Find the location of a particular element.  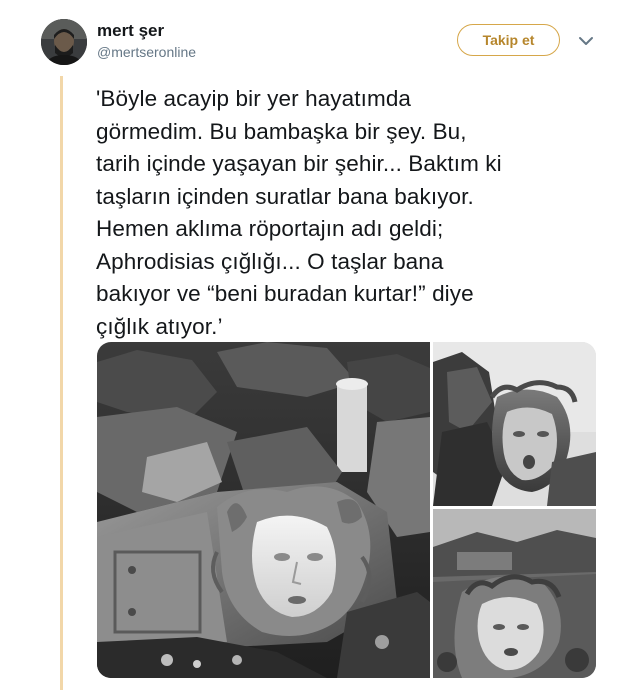

avatar is located at coordinates (64, 42).